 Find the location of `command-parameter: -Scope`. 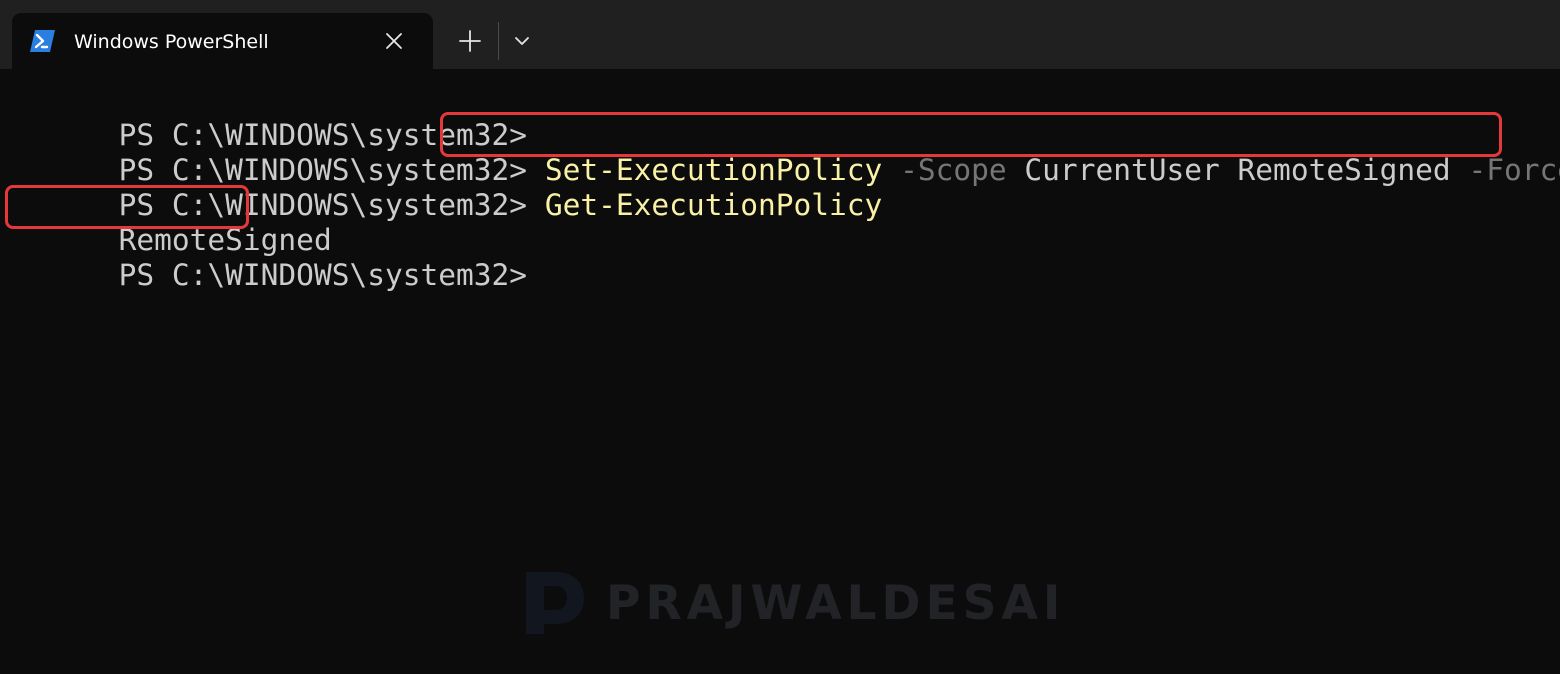

command-parameter: -Scope is located at coordinates (953, 170).